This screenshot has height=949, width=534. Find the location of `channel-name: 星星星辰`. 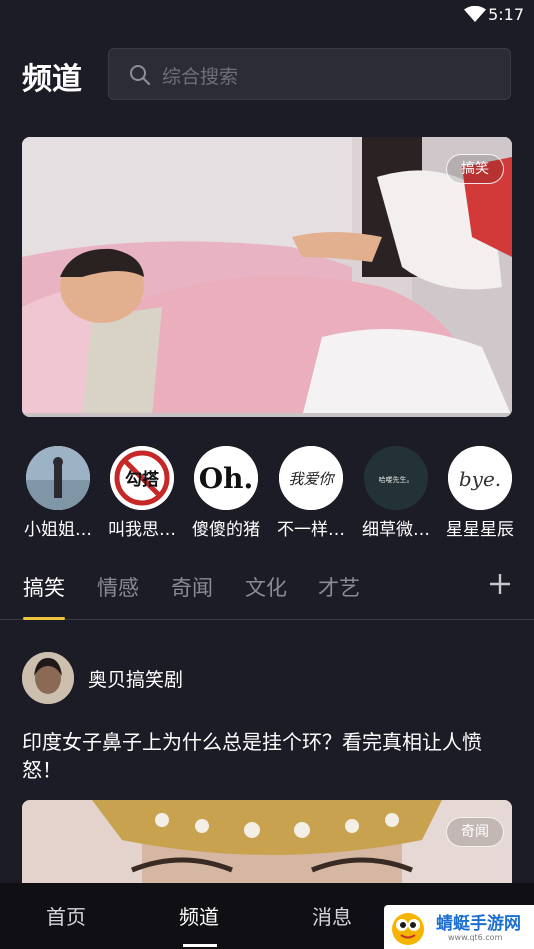

channel-name: 星星星辰 is located at coordinates (480, 530).